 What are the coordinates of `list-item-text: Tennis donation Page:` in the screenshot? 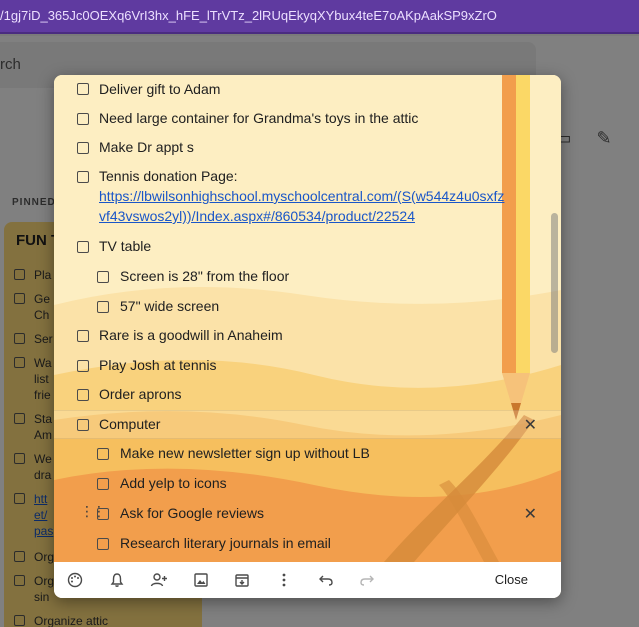 It's located at (168, 176).